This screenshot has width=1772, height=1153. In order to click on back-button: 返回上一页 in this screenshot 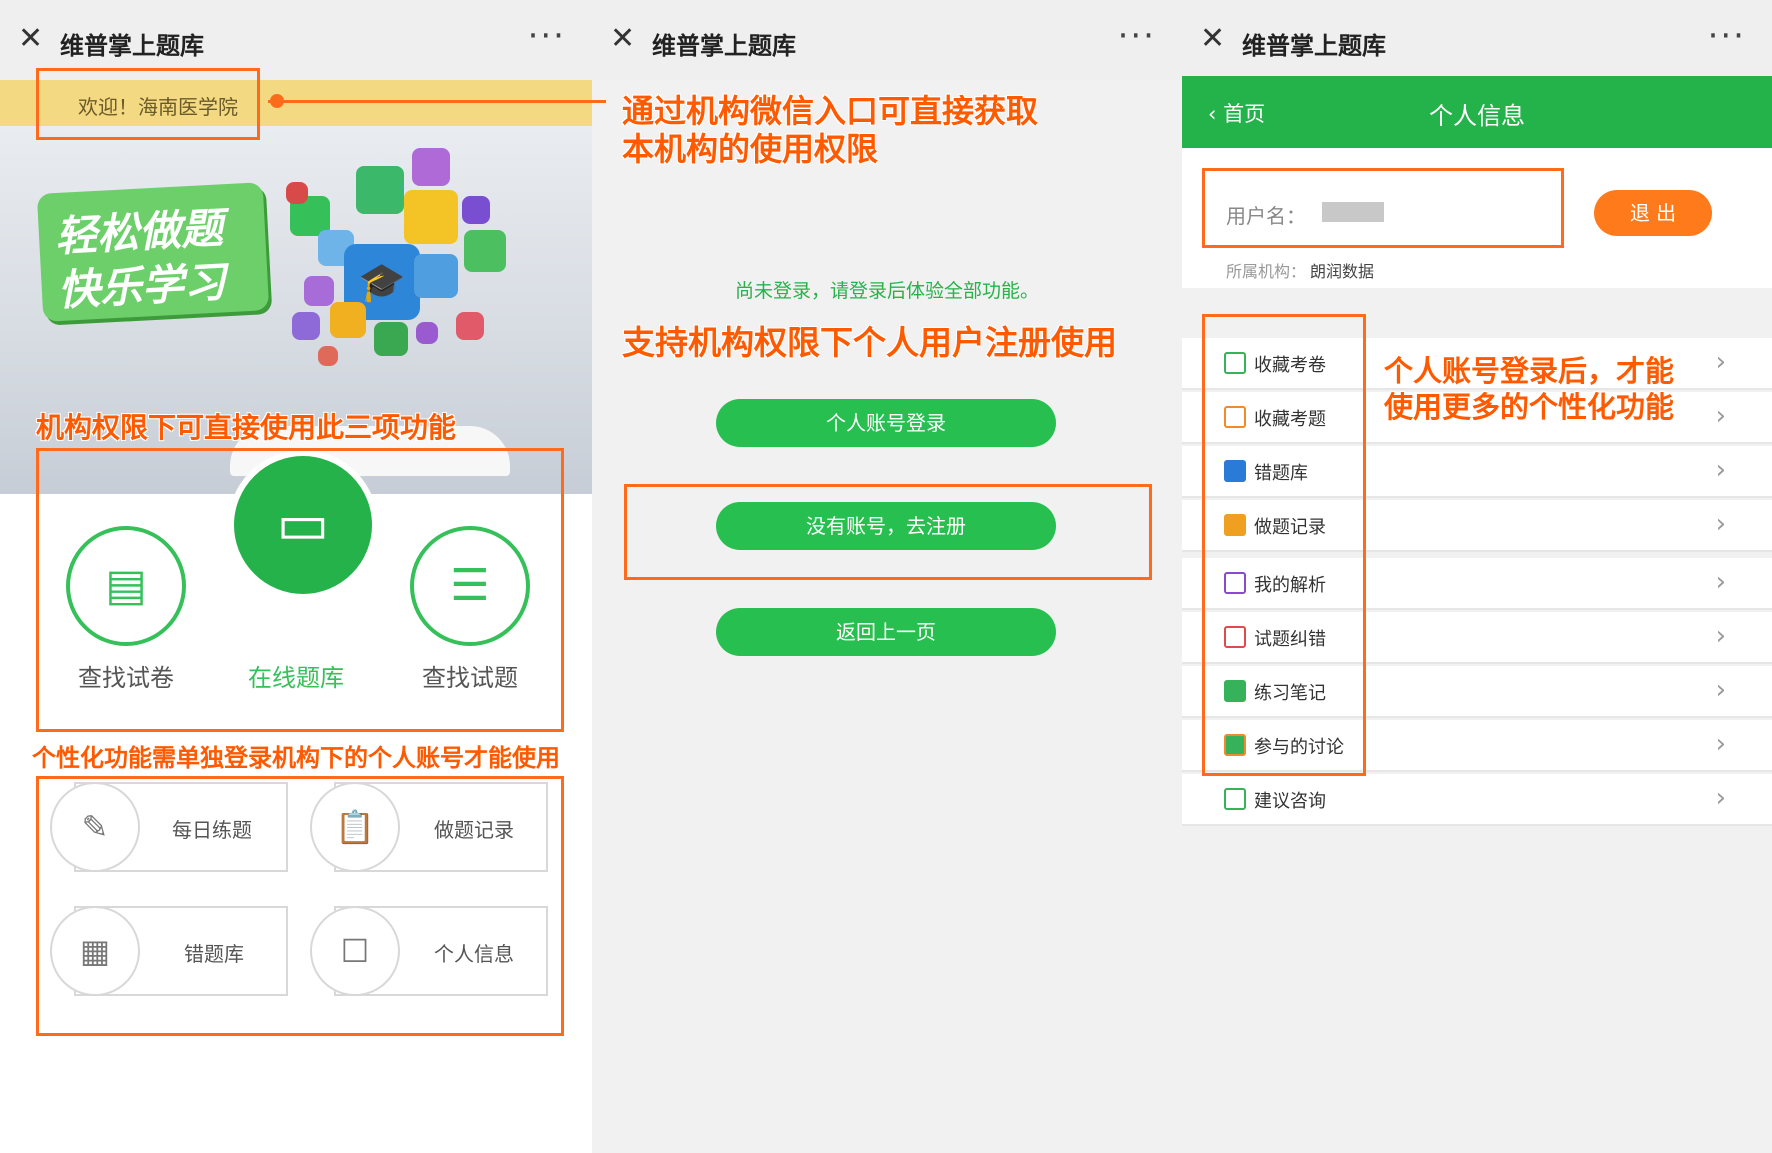, I will do `click(886, 632)`.